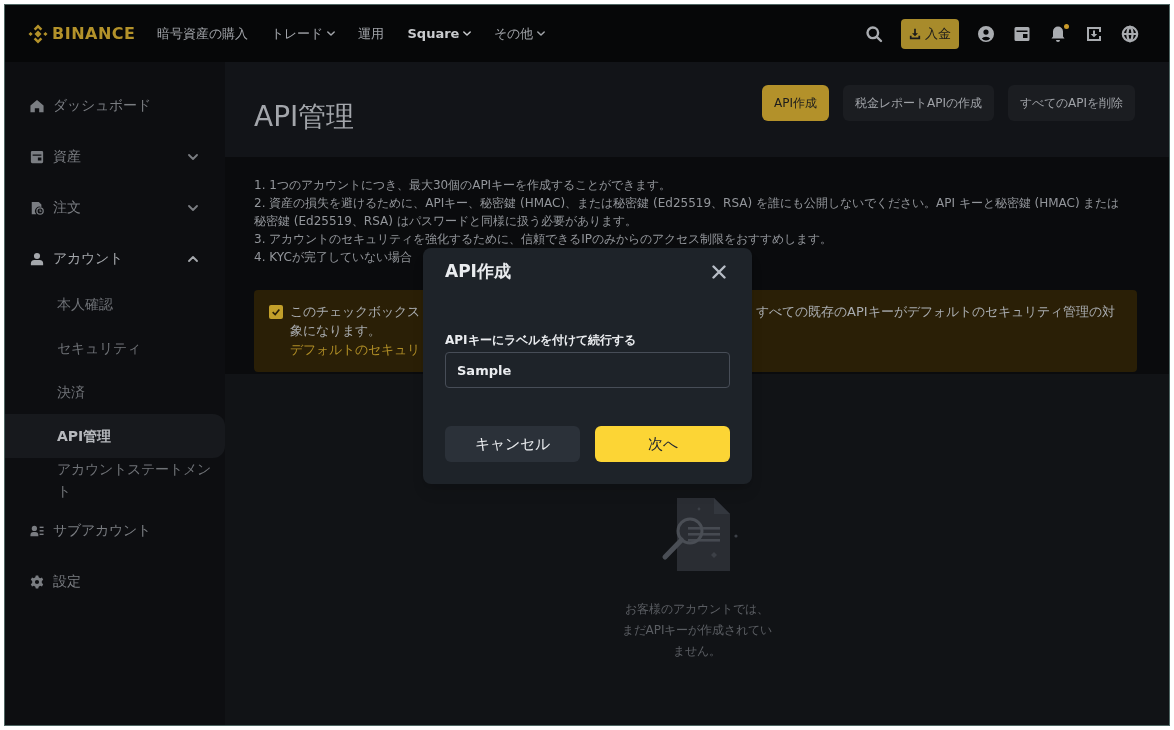 The image size is (1174, 730). Describe the element at coordinates (915, 33) in the screenshot. I see `download-icon` at that location.